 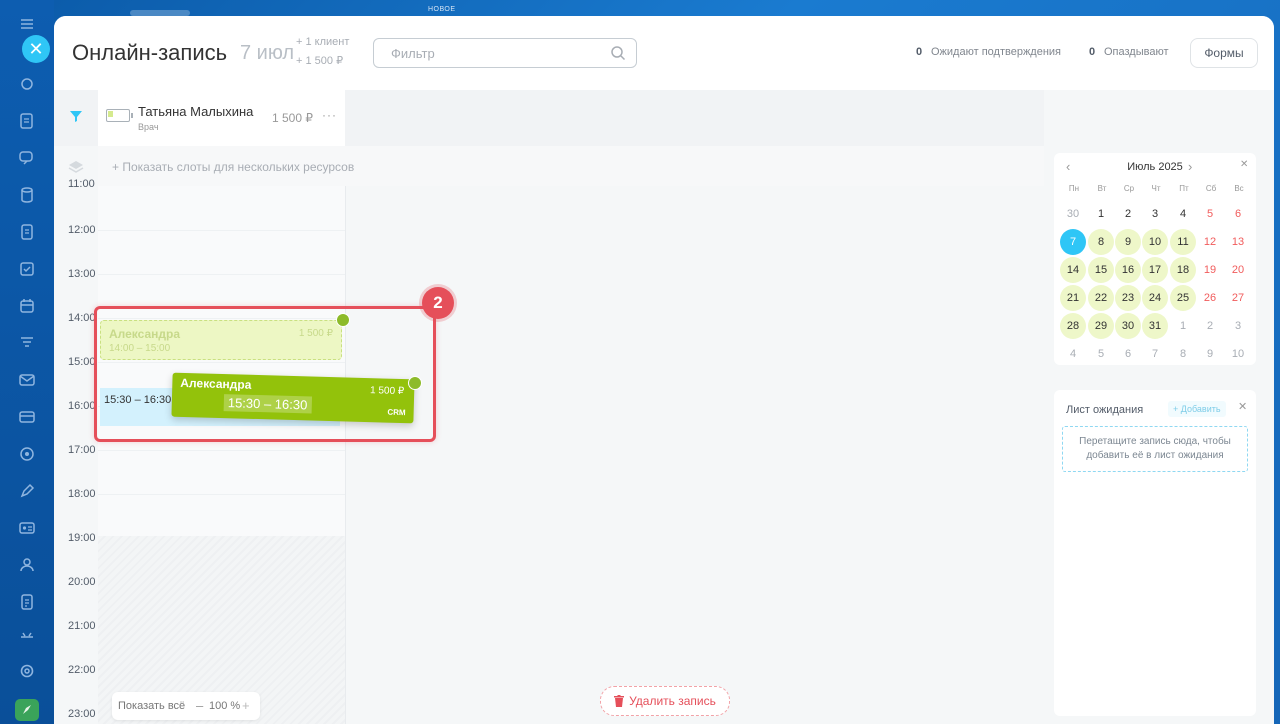 What do you see at coordinates (27, 565) in the screenshot?
I see `users-icon` at bounding box center [27, 565].